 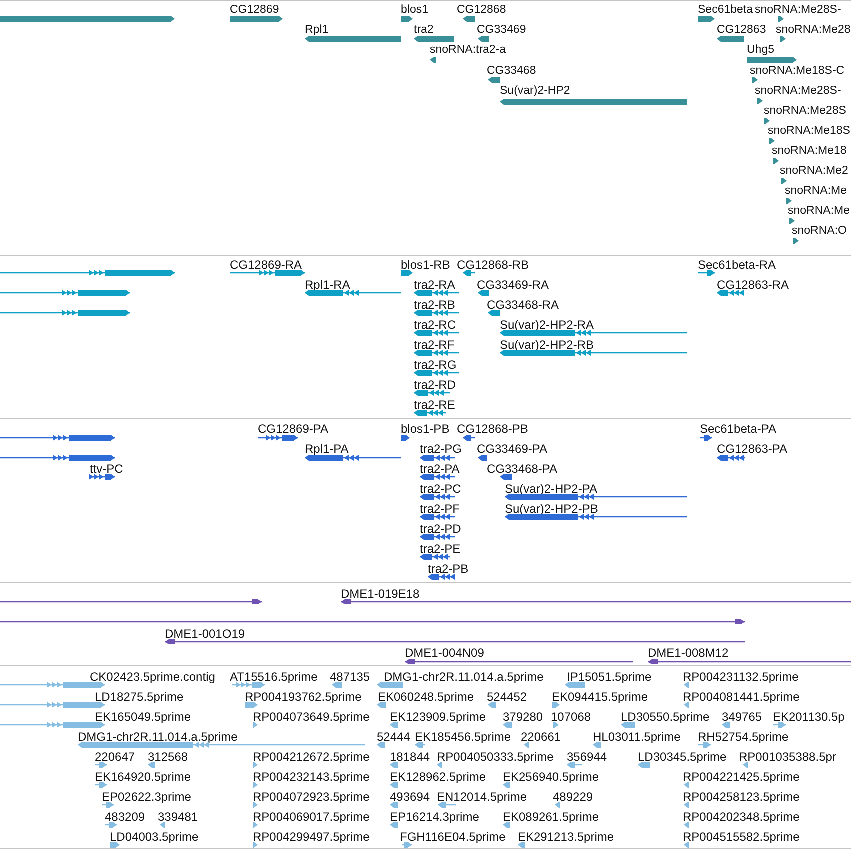 What do you see at coordinates (535, 91) in the screenshot?
I see `feature-label: Su(var)2-HP2` at bounding box center [535, 91].